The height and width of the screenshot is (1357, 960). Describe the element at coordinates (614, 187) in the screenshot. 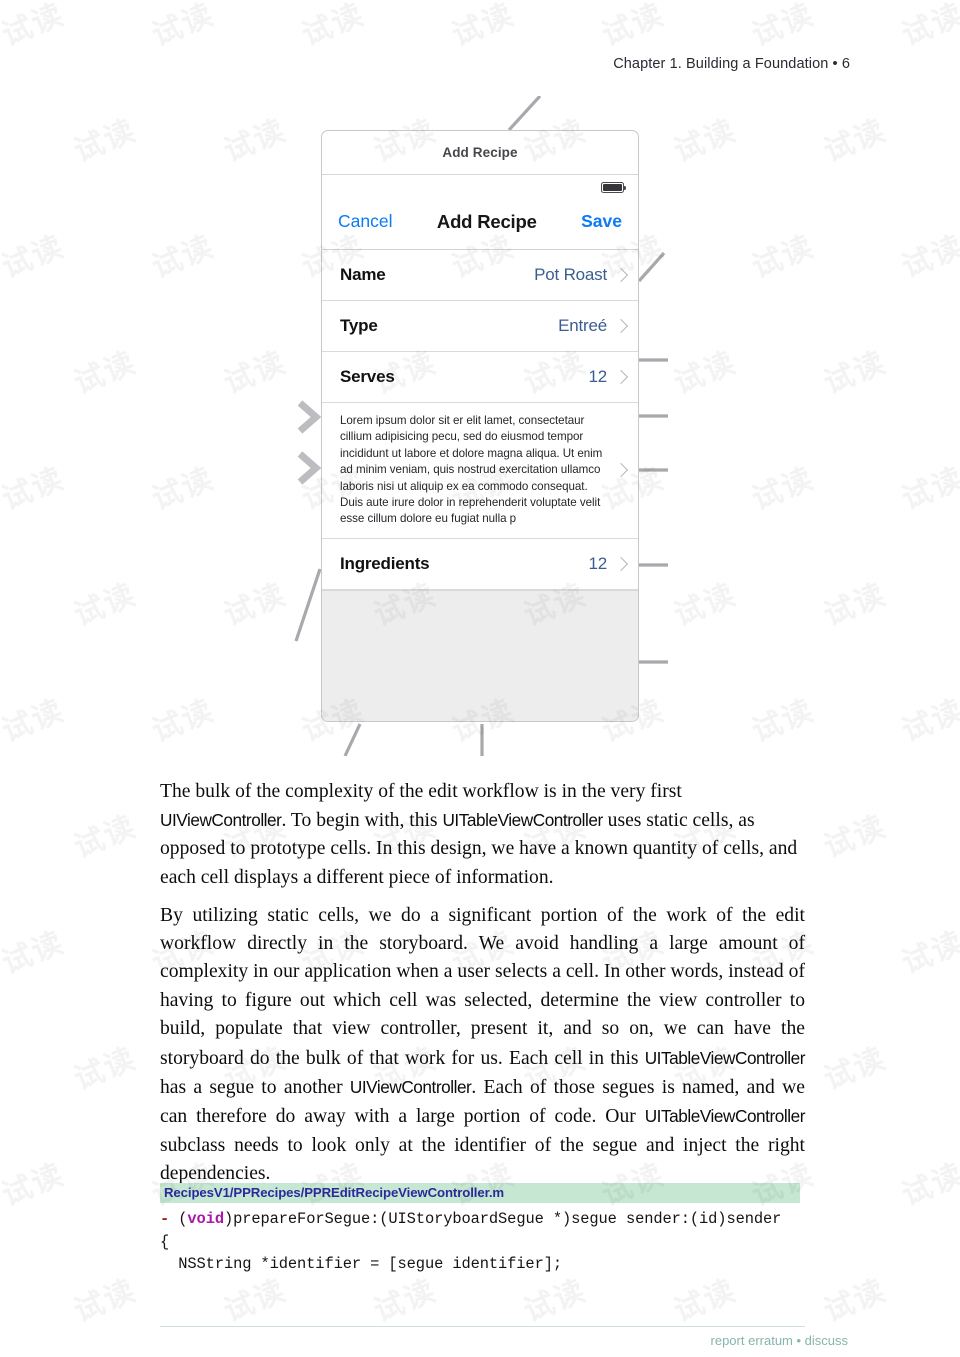

I see `battery-icon` at that location.